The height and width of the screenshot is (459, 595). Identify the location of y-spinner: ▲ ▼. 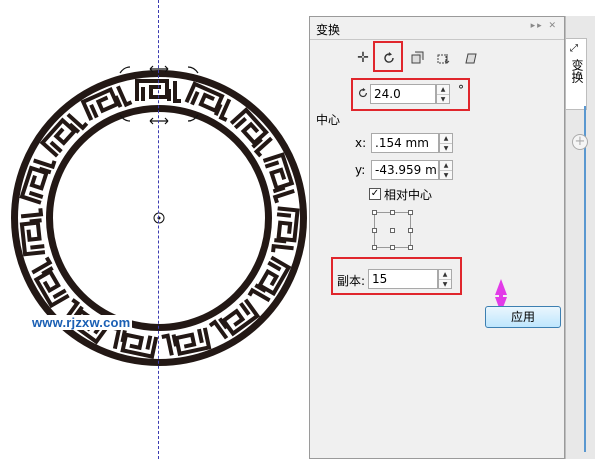
(446, 170).